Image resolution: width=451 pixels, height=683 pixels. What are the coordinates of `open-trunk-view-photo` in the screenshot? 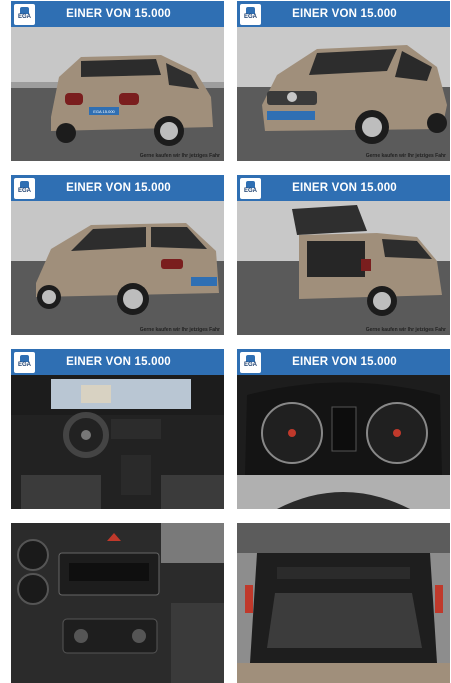 It's located at (343, 268).